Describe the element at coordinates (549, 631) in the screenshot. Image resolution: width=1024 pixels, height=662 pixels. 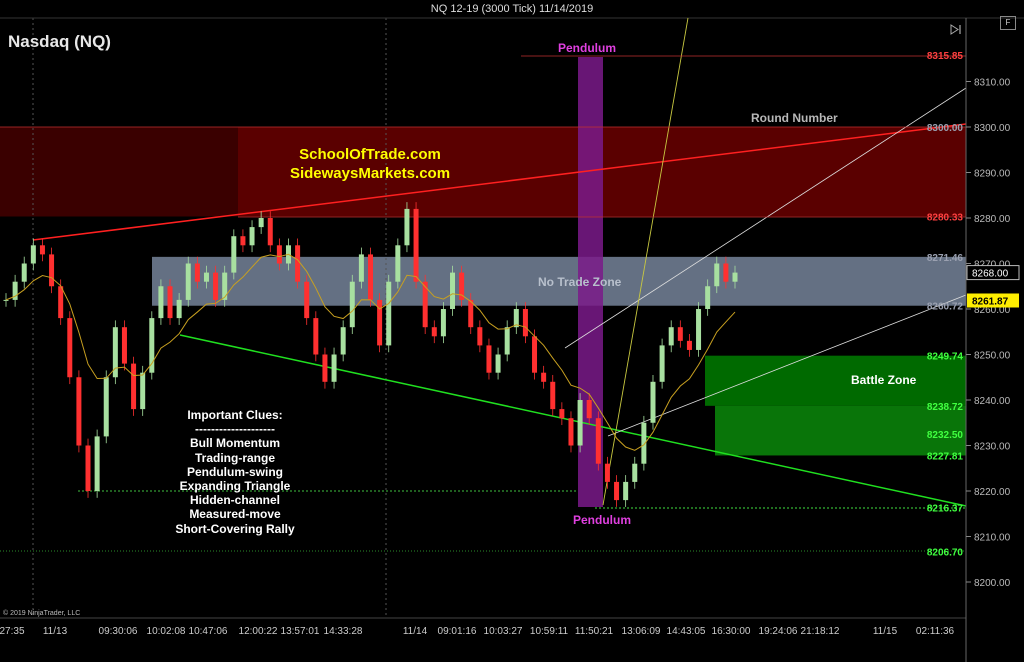
I see `x-tick-label: 10:59:11` at that location.